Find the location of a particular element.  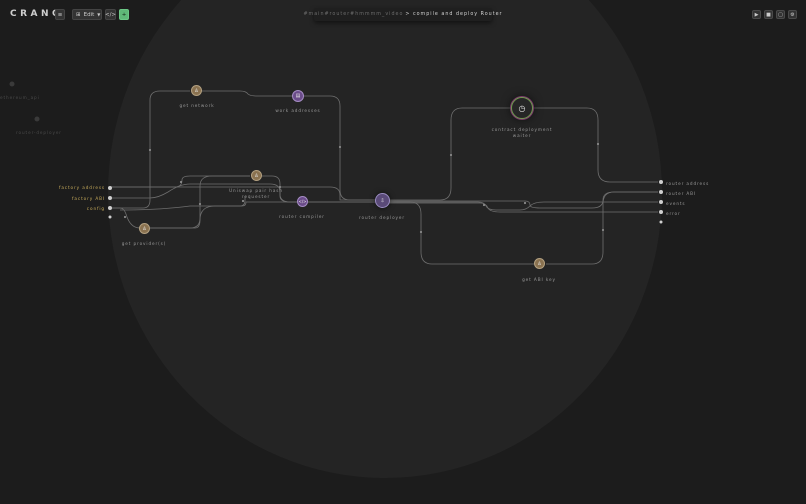

input-port-factory-address is located at coordinates (110, 188).